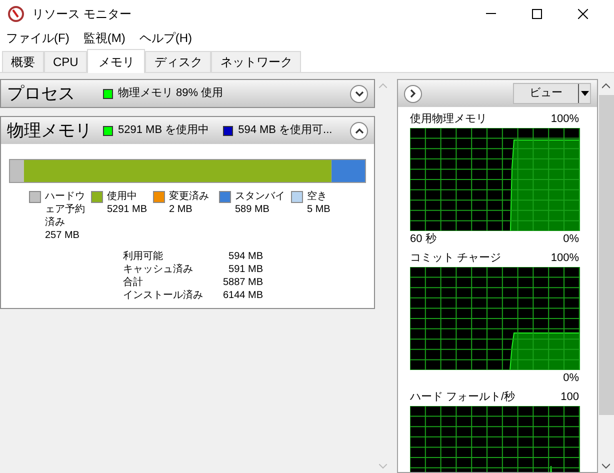 This screenshot has width=614, height=473. Describe the element at coordinates (122, 196) in the screenshot. I see `legend-label: 使用中` at that location.